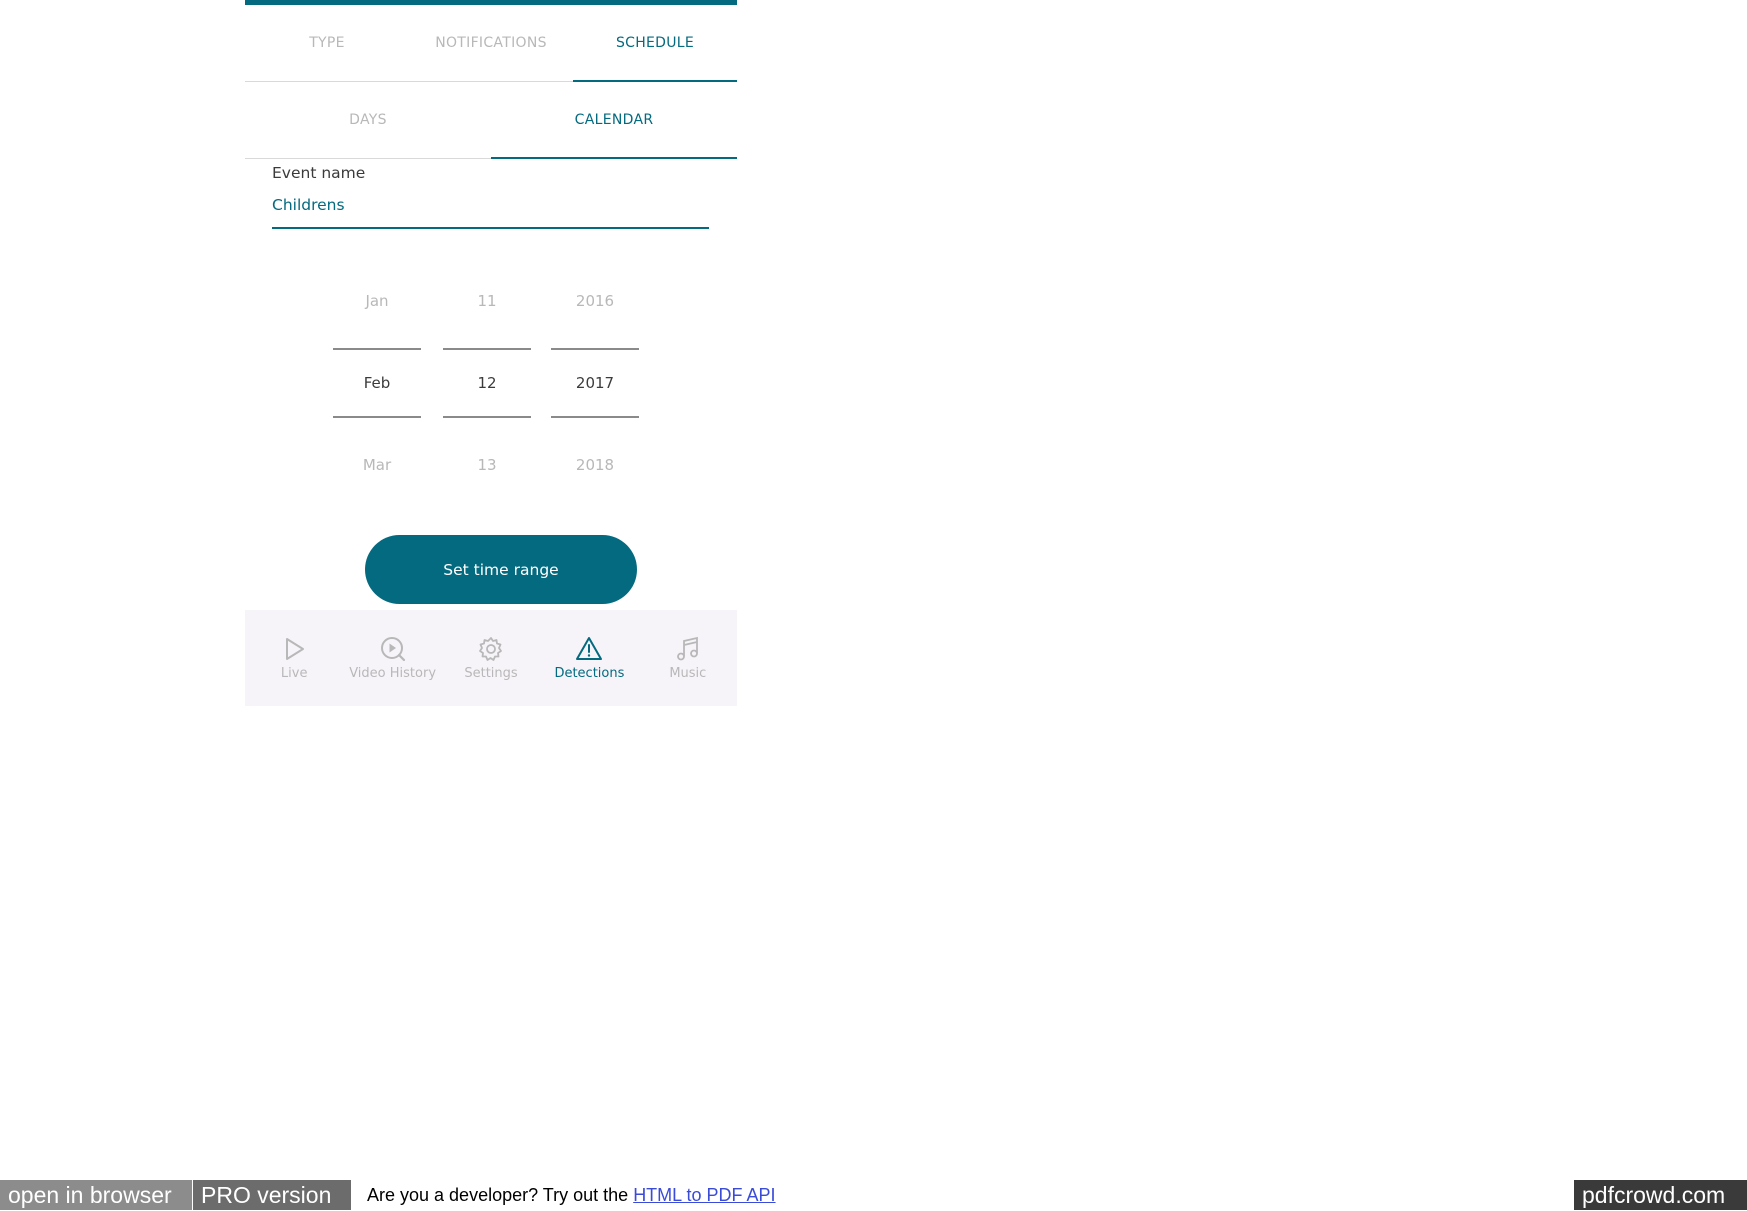  What do you see at coordinates (487, 301) in the screenshot?
I see `day-prev: 11` at bounding box center [487, 301].